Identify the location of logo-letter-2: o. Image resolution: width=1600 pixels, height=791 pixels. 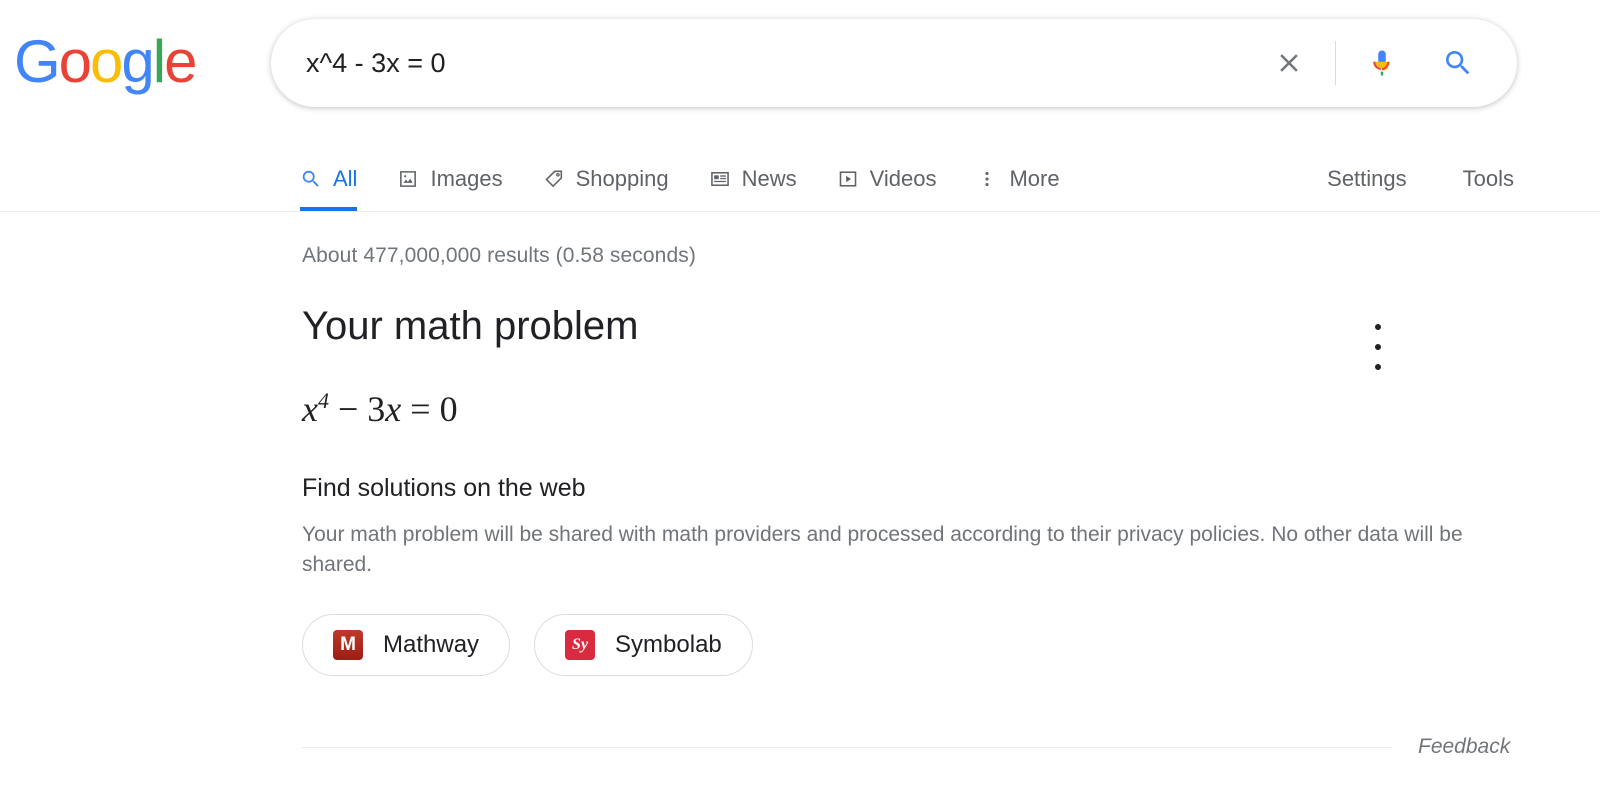
(106, 61).